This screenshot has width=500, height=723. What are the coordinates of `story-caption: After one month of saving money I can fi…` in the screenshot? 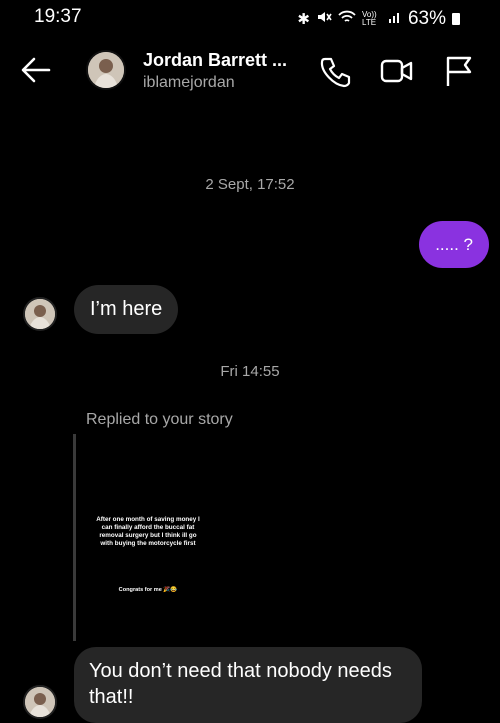 It's located at (148, 531).